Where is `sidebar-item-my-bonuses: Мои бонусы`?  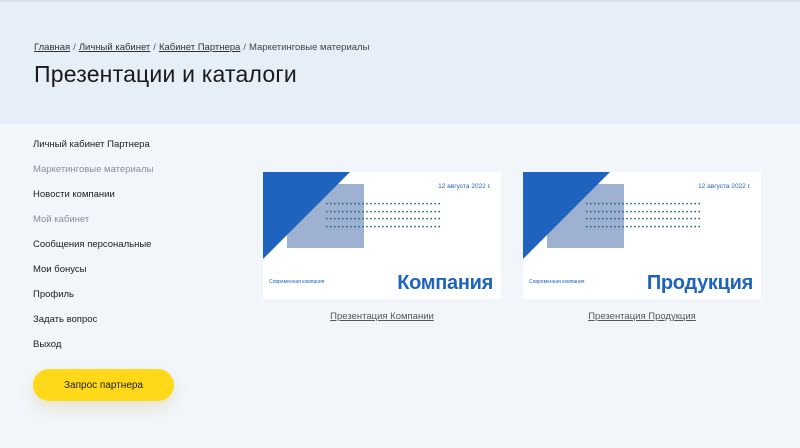
sidebar-item-my-bonuses: Мои бонусы is located at coordinates (128, 275).